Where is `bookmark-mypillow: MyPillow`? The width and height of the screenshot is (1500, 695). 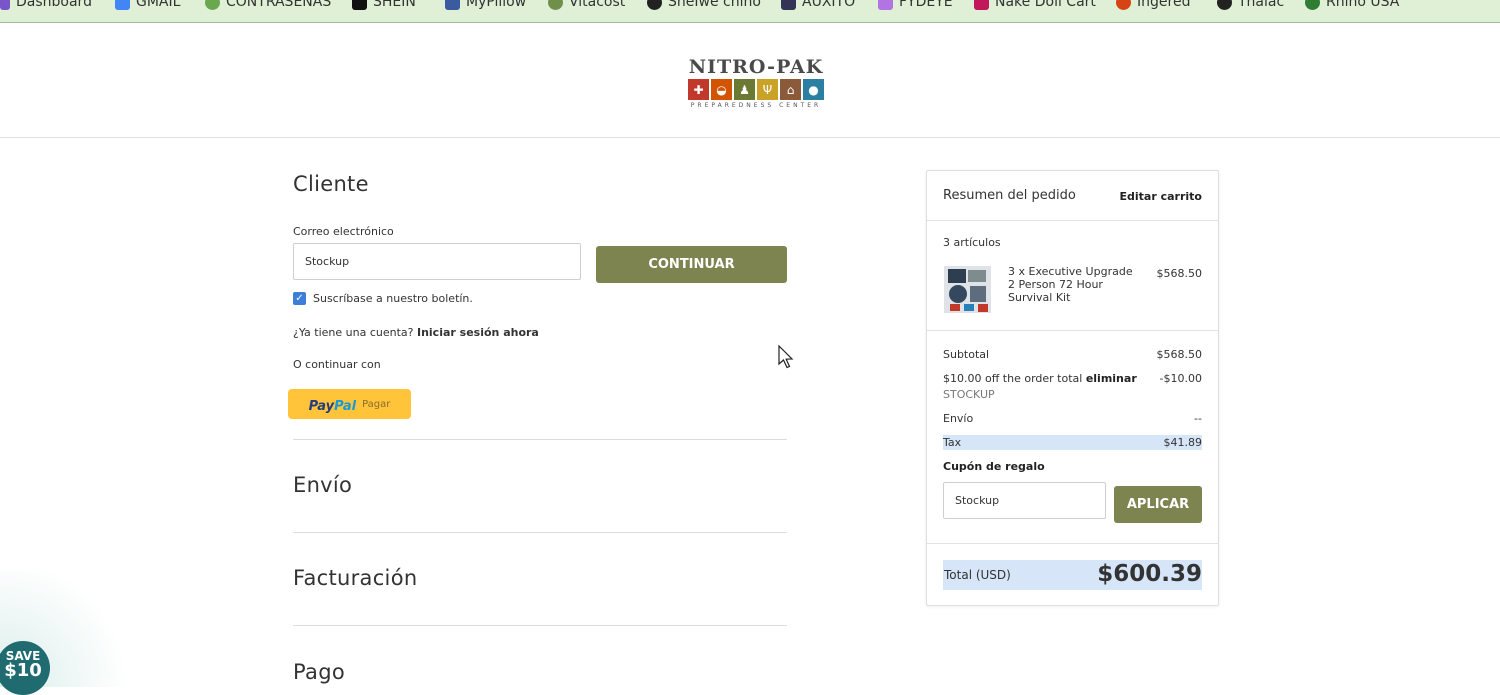
bookmark-mypillow: MyPillow is located at coordinates (485, 5).